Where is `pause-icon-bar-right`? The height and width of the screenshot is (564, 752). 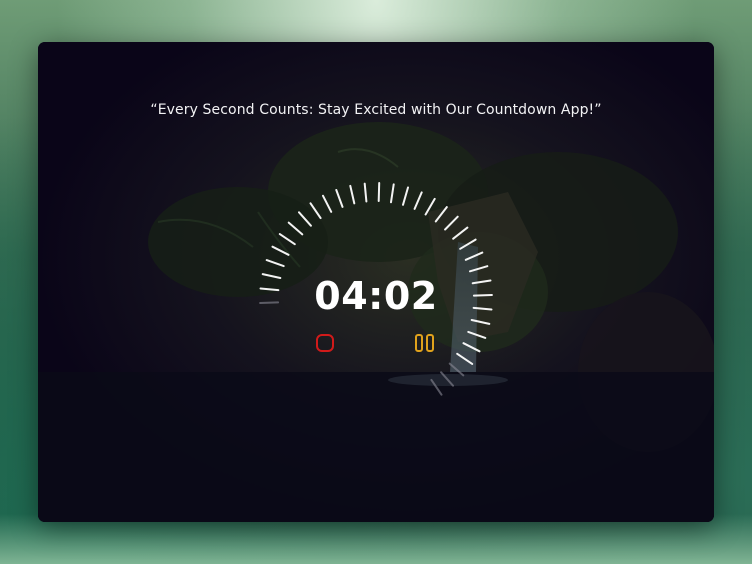 pause-icon-bar-right is located at coordinates (430, 343).